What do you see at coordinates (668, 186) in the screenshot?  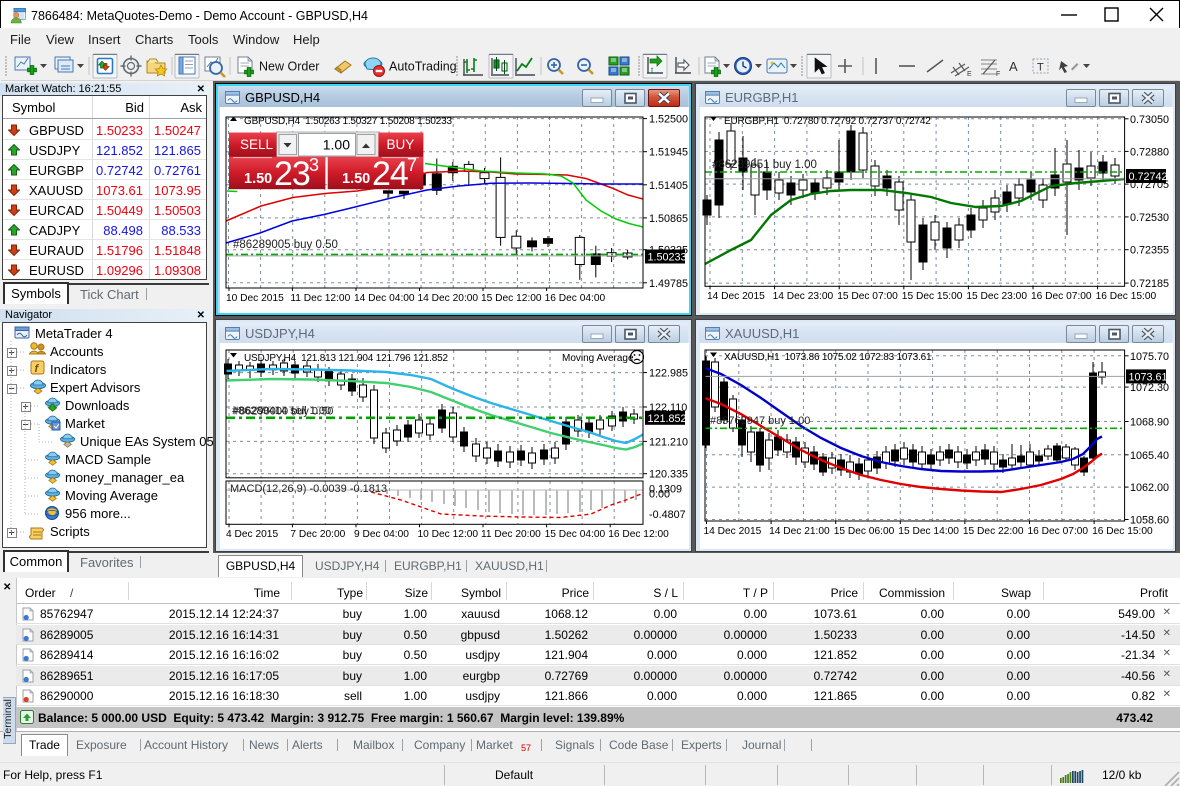 I see `svg-text: 1.51405` at bounding box center [668, 186].